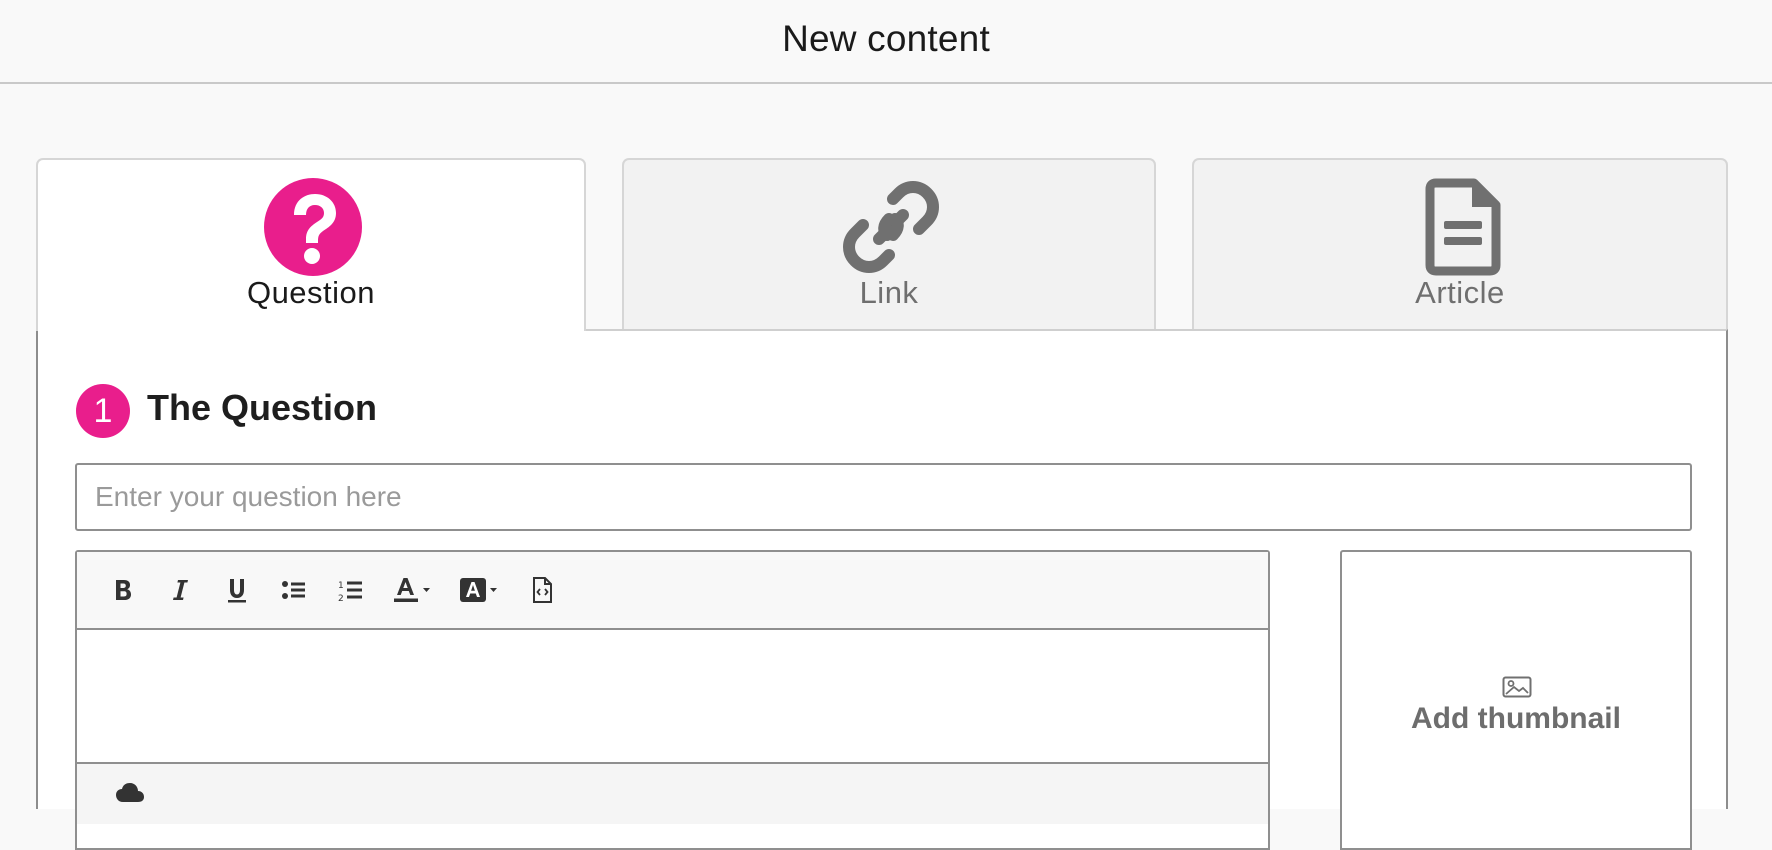  I want to click on step-number-badge: 1, so click(103, 411).